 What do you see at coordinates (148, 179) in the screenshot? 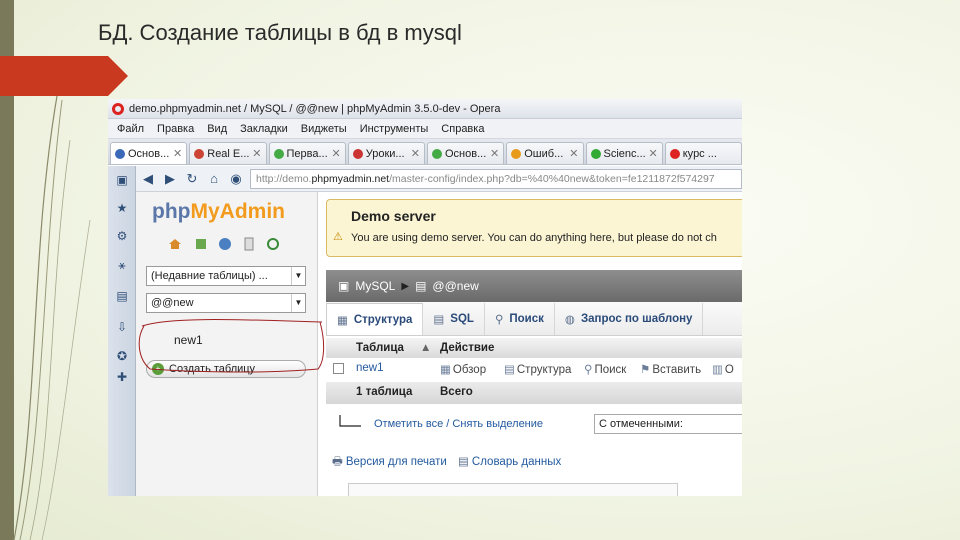
I see `back-icon: ◀` at bounding box center [148, 179].